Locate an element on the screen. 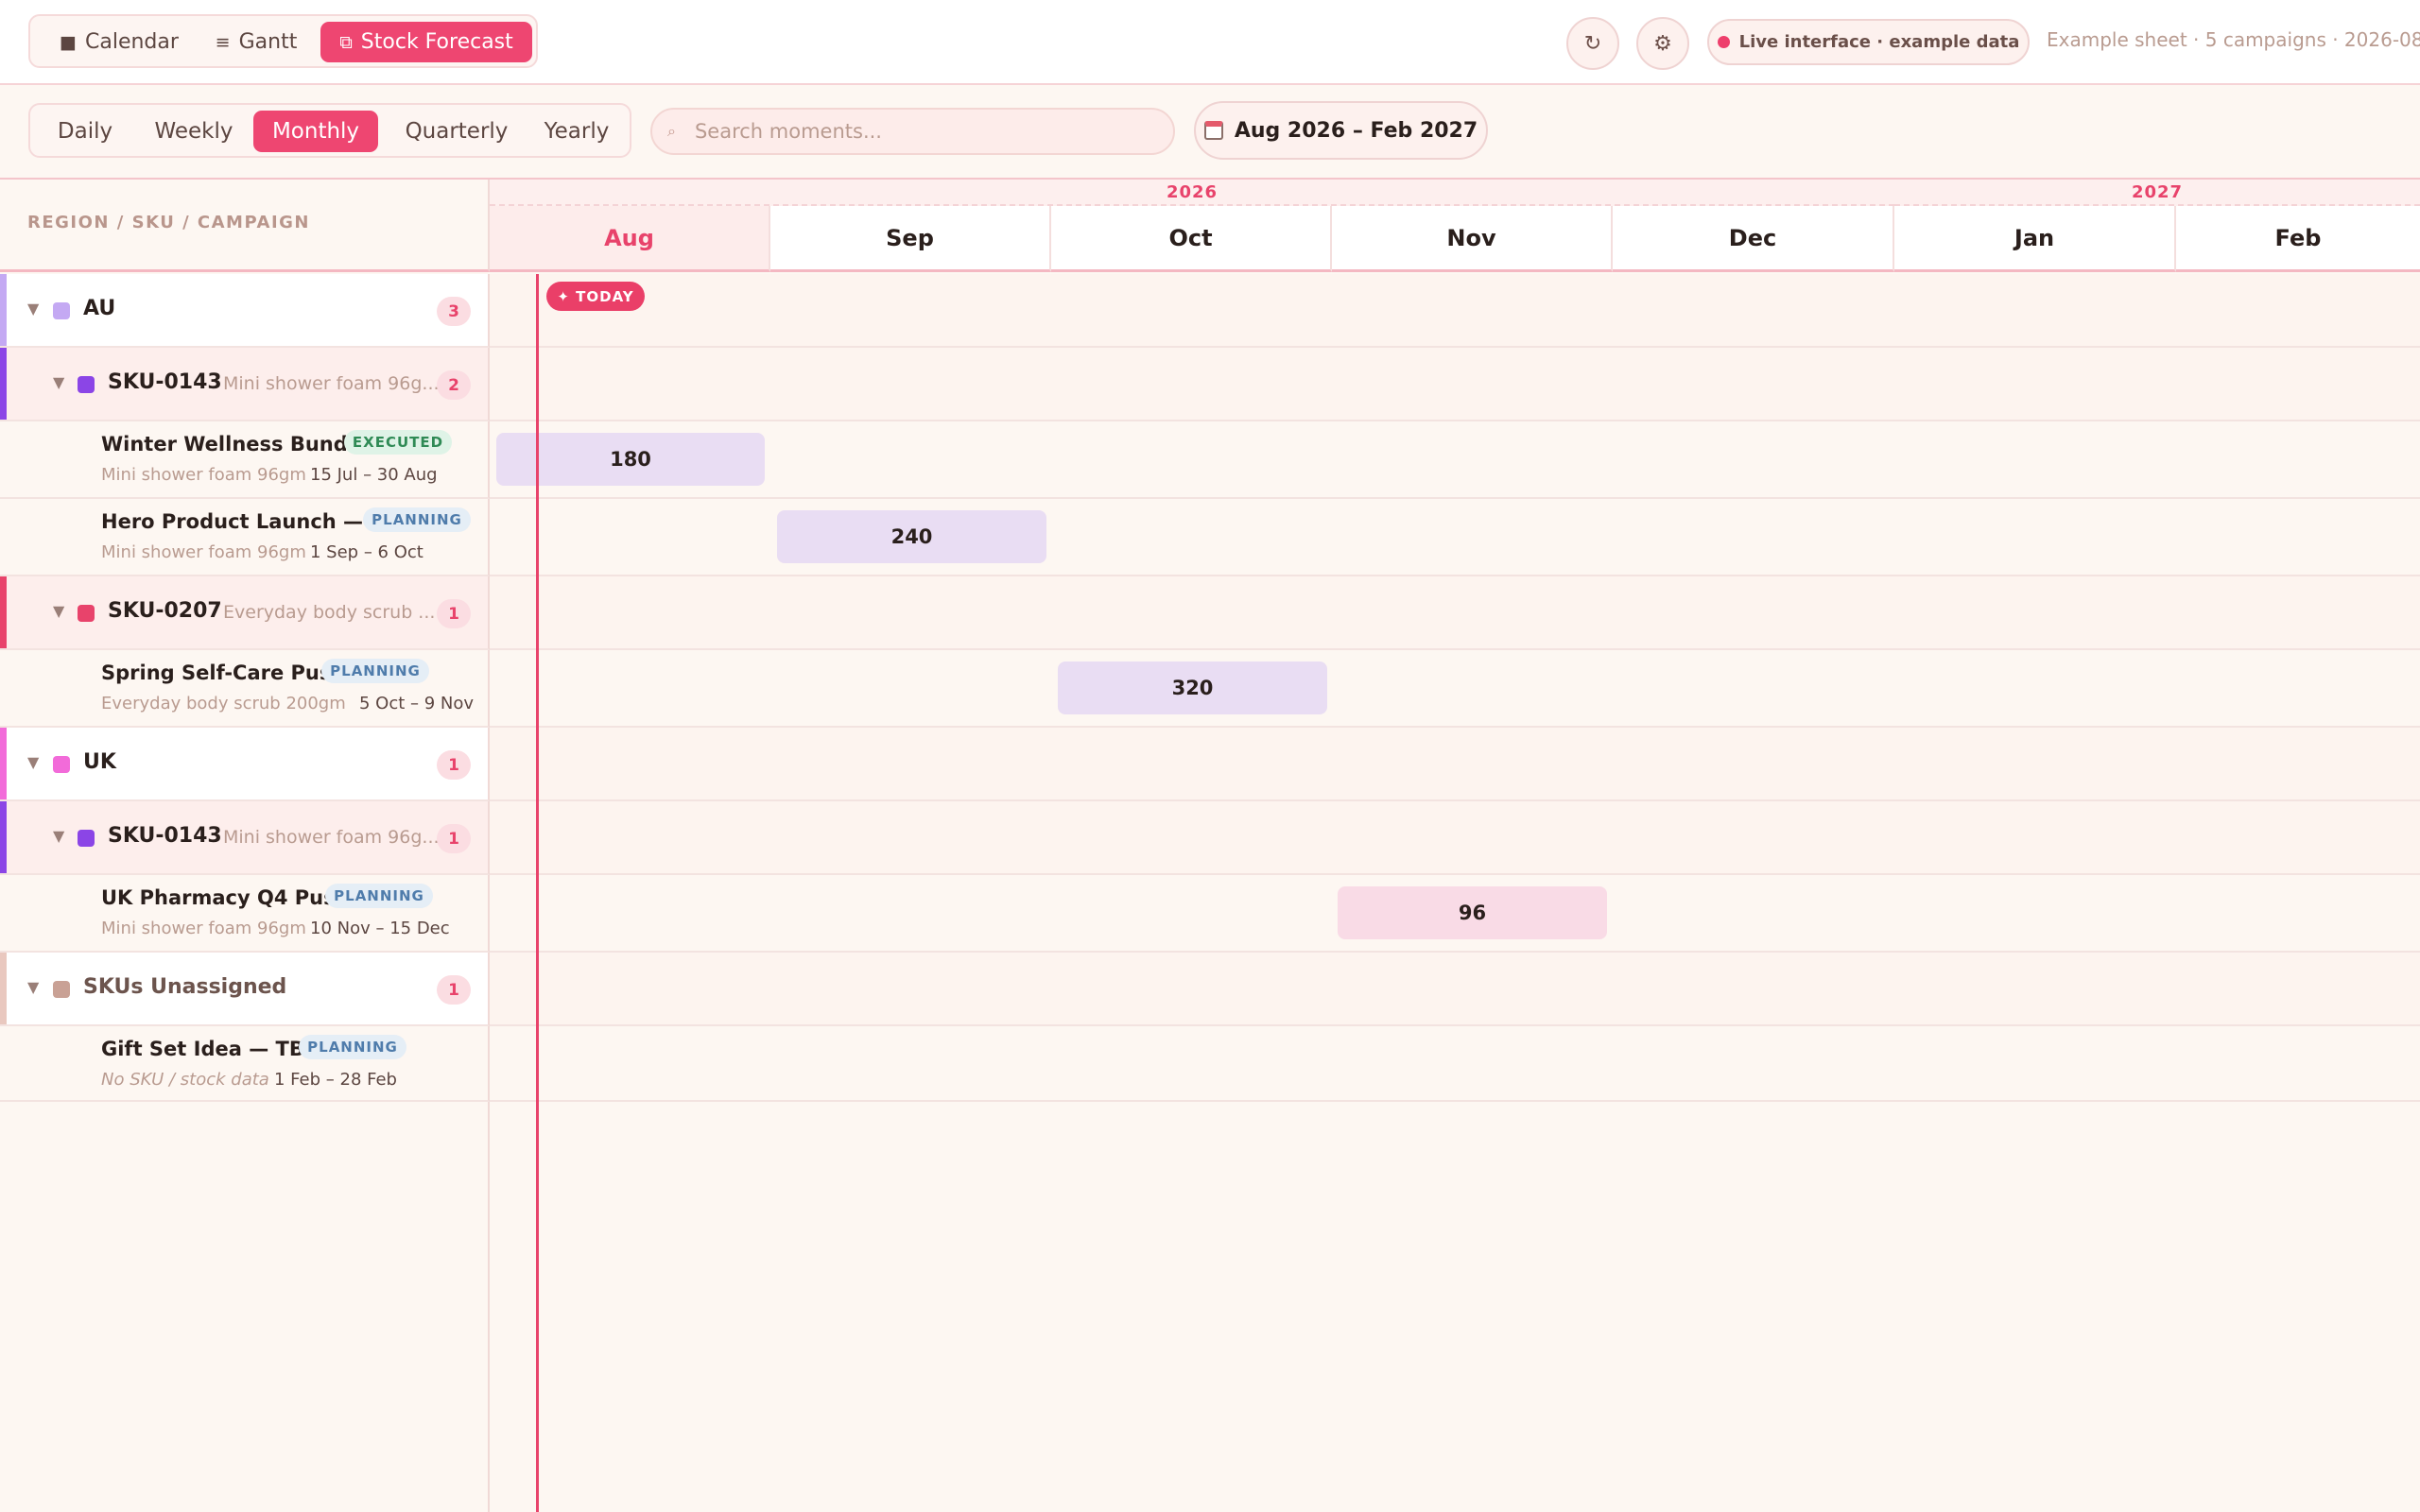 The image size is (2420, 1512). view-tab-label: Gantt is located at coordinates (268, 42).